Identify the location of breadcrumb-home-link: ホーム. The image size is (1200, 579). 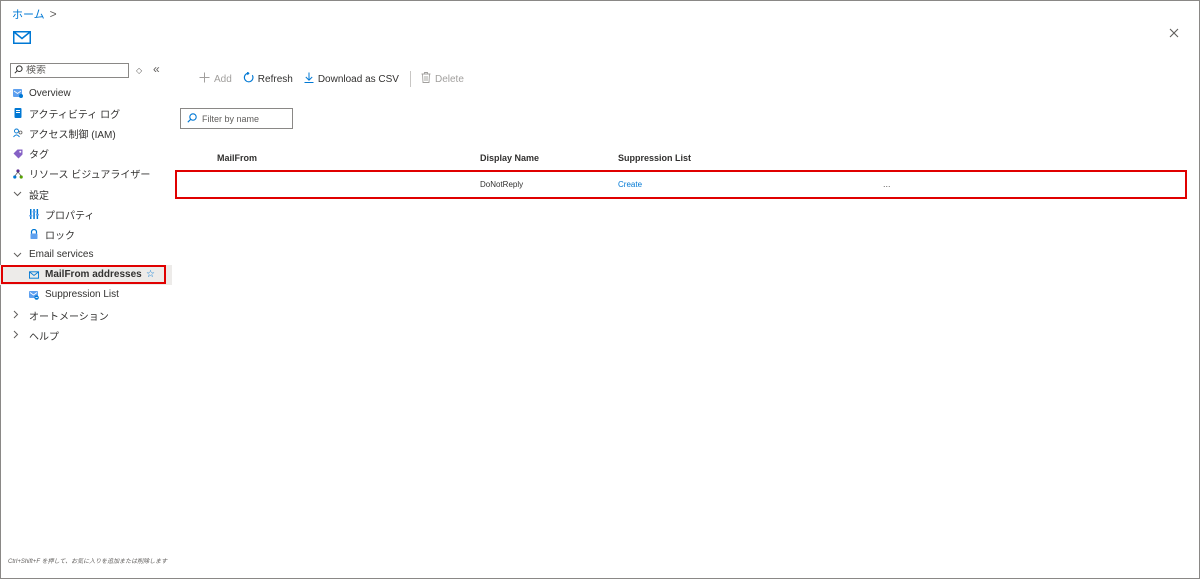
(28, 14).